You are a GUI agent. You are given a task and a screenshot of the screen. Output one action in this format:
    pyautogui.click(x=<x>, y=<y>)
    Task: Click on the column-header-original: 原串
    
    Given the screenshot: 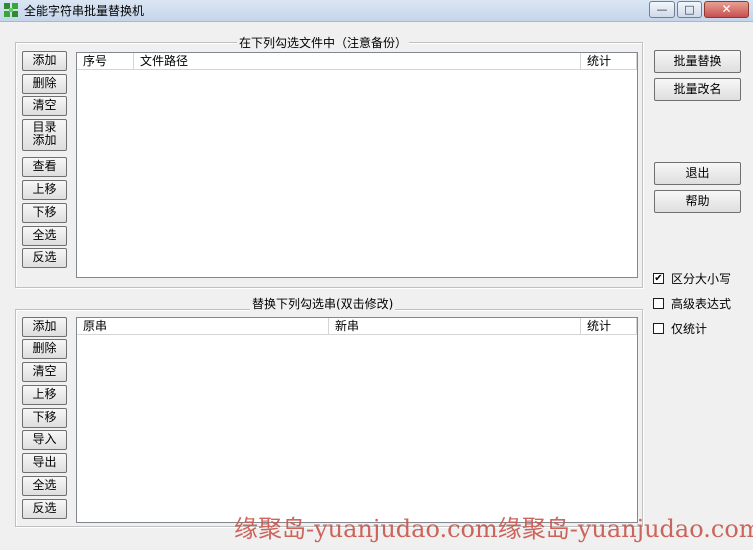 What is the action you would take?
    pyautogui.click(x=203, y=326)
    